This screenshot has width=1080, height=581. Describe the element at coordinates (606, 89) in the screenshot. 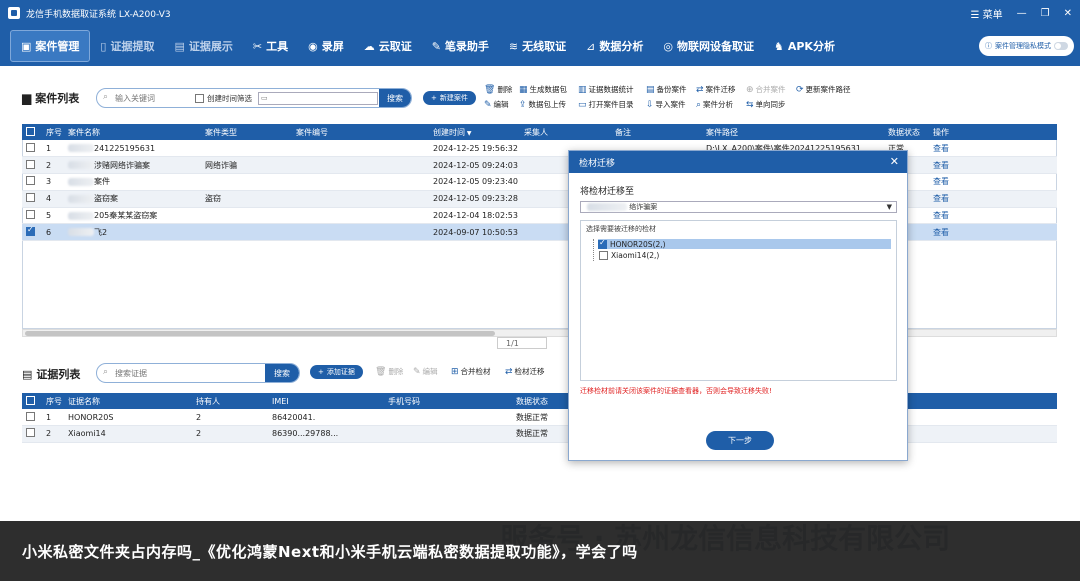

I see `case-toolbar-toolbar_row1-2: ▥ 证据数据统计` at that location.